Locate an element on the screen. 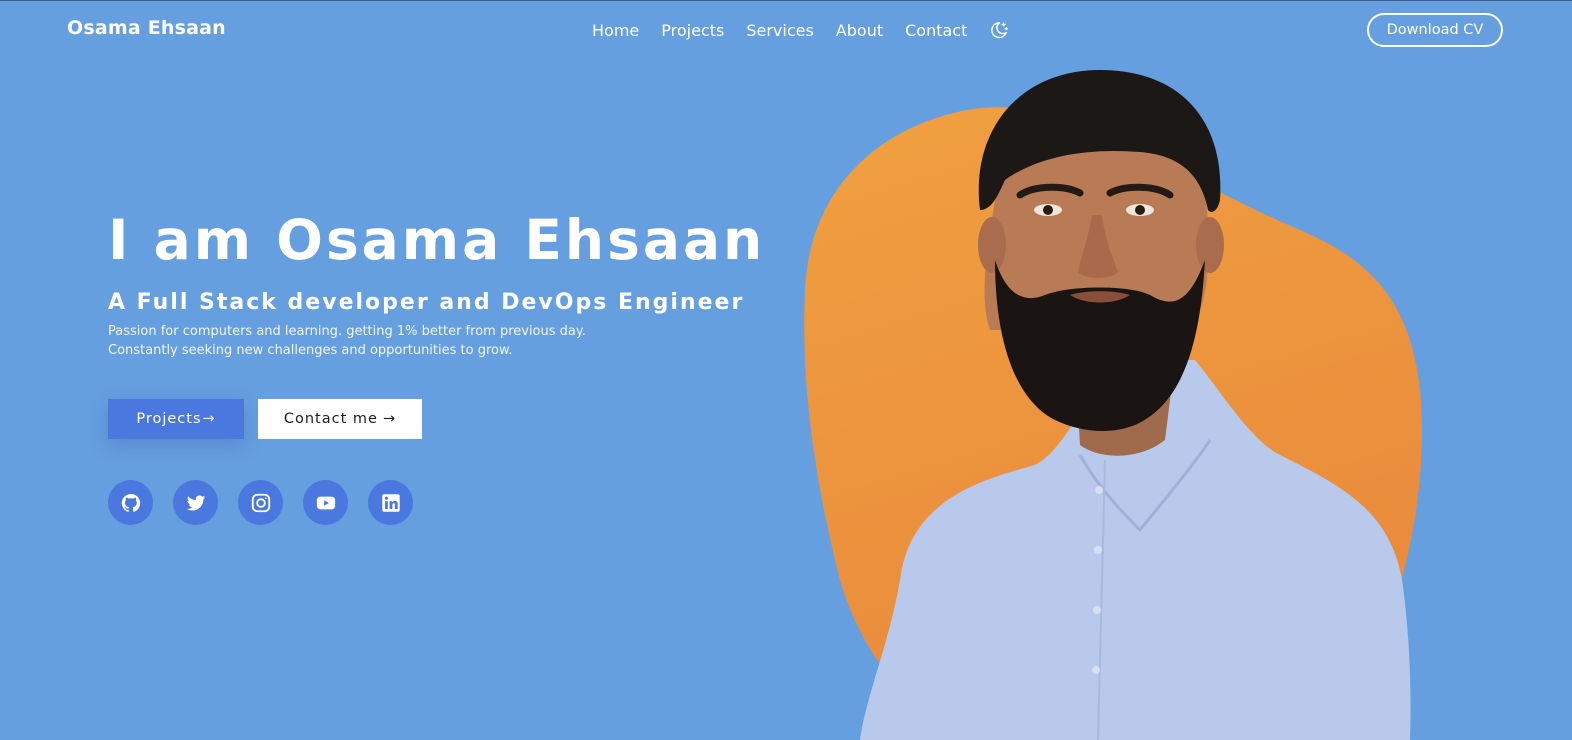 This screenshot has height=740, width=1572. brand-logo: Osama Ehsaan is located at coordinates (146, 28).